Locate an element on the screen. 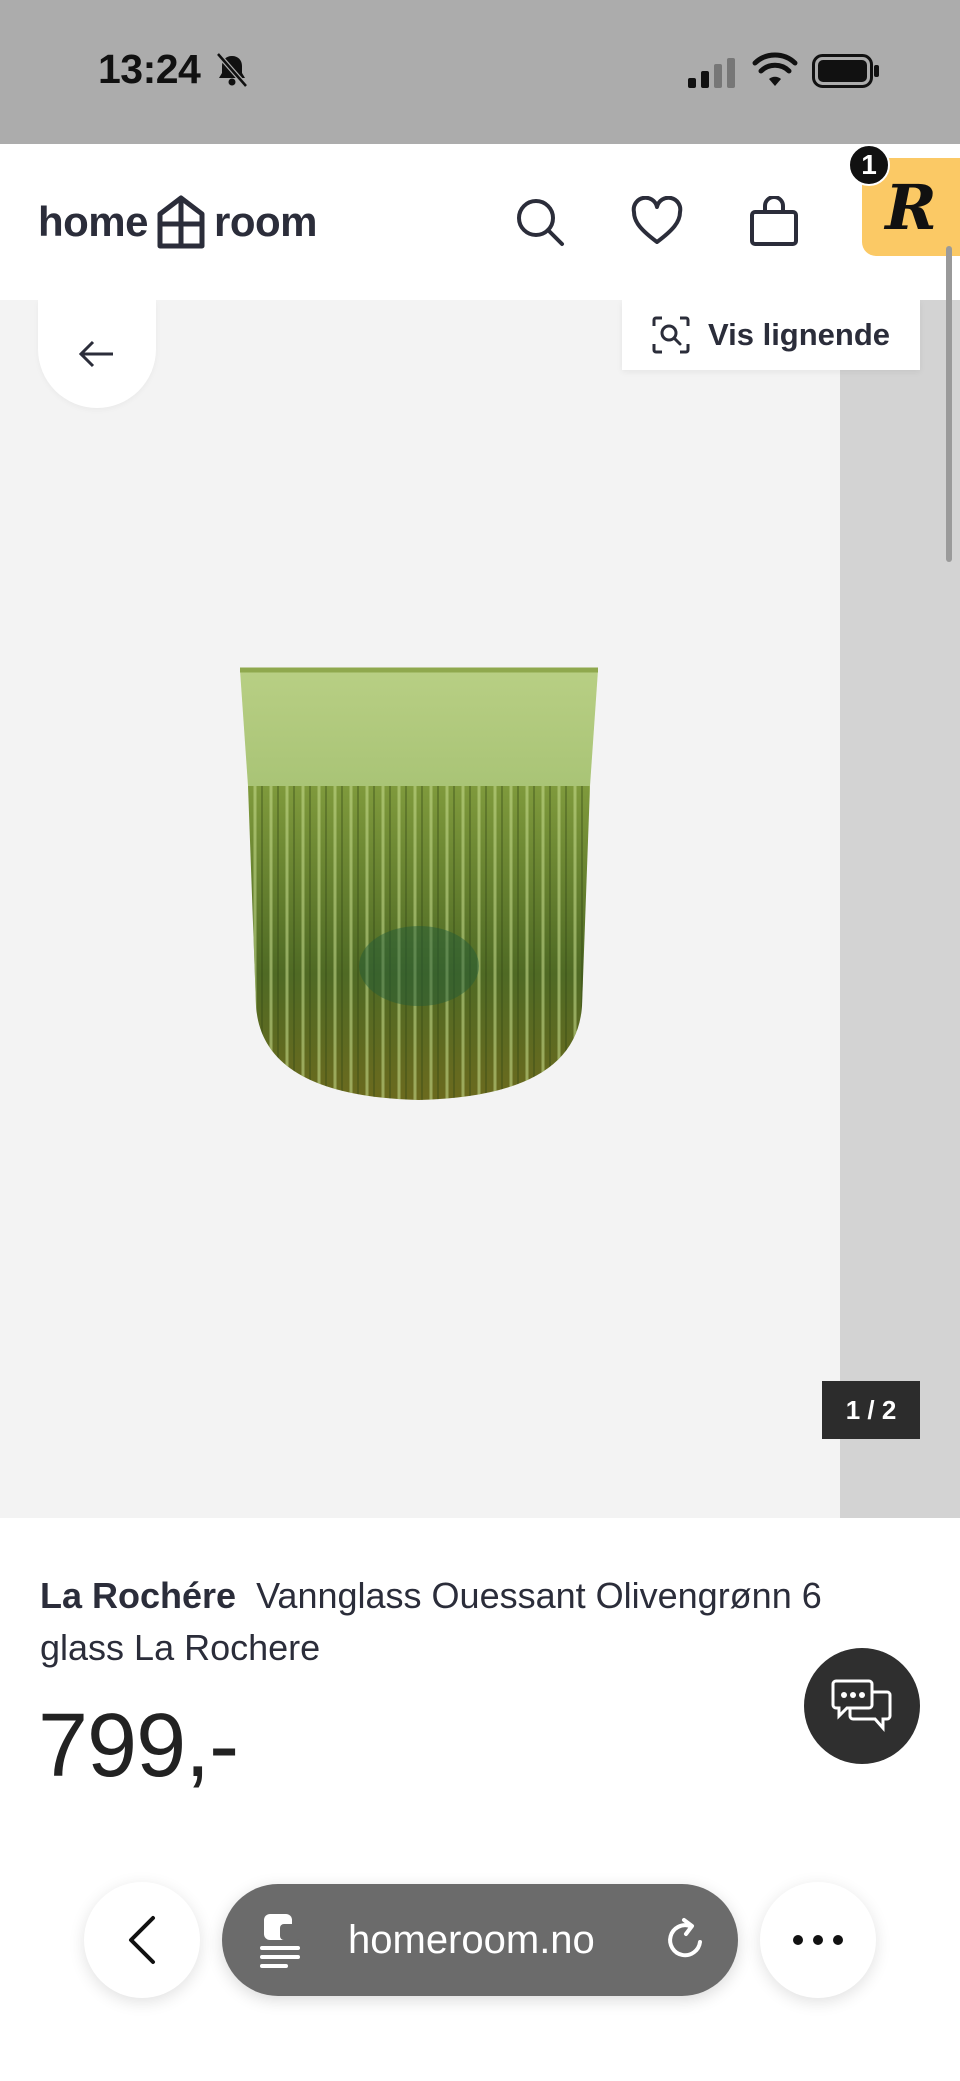 This screenshot has height=2081, width=960. status-bar: 13:24 is located at coordinates (480, 72).